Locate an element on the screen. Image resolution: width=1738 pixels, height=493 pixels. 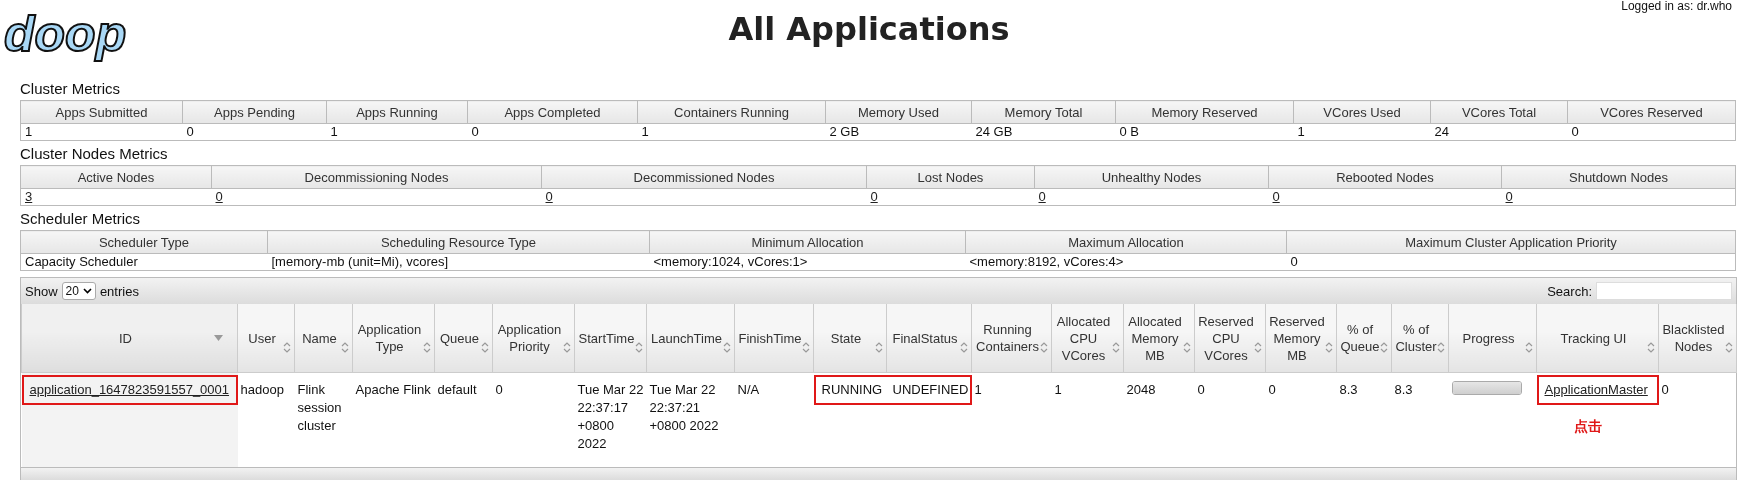
sortable-column-header: User is located at coordinates (266, 338).